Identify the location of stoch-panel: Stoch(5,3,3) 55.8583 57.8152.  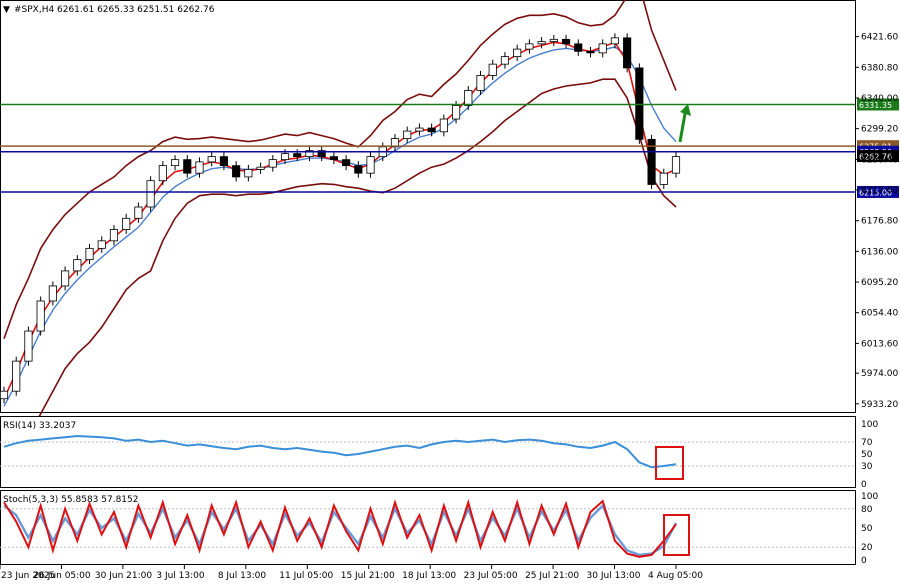
(428, 527).